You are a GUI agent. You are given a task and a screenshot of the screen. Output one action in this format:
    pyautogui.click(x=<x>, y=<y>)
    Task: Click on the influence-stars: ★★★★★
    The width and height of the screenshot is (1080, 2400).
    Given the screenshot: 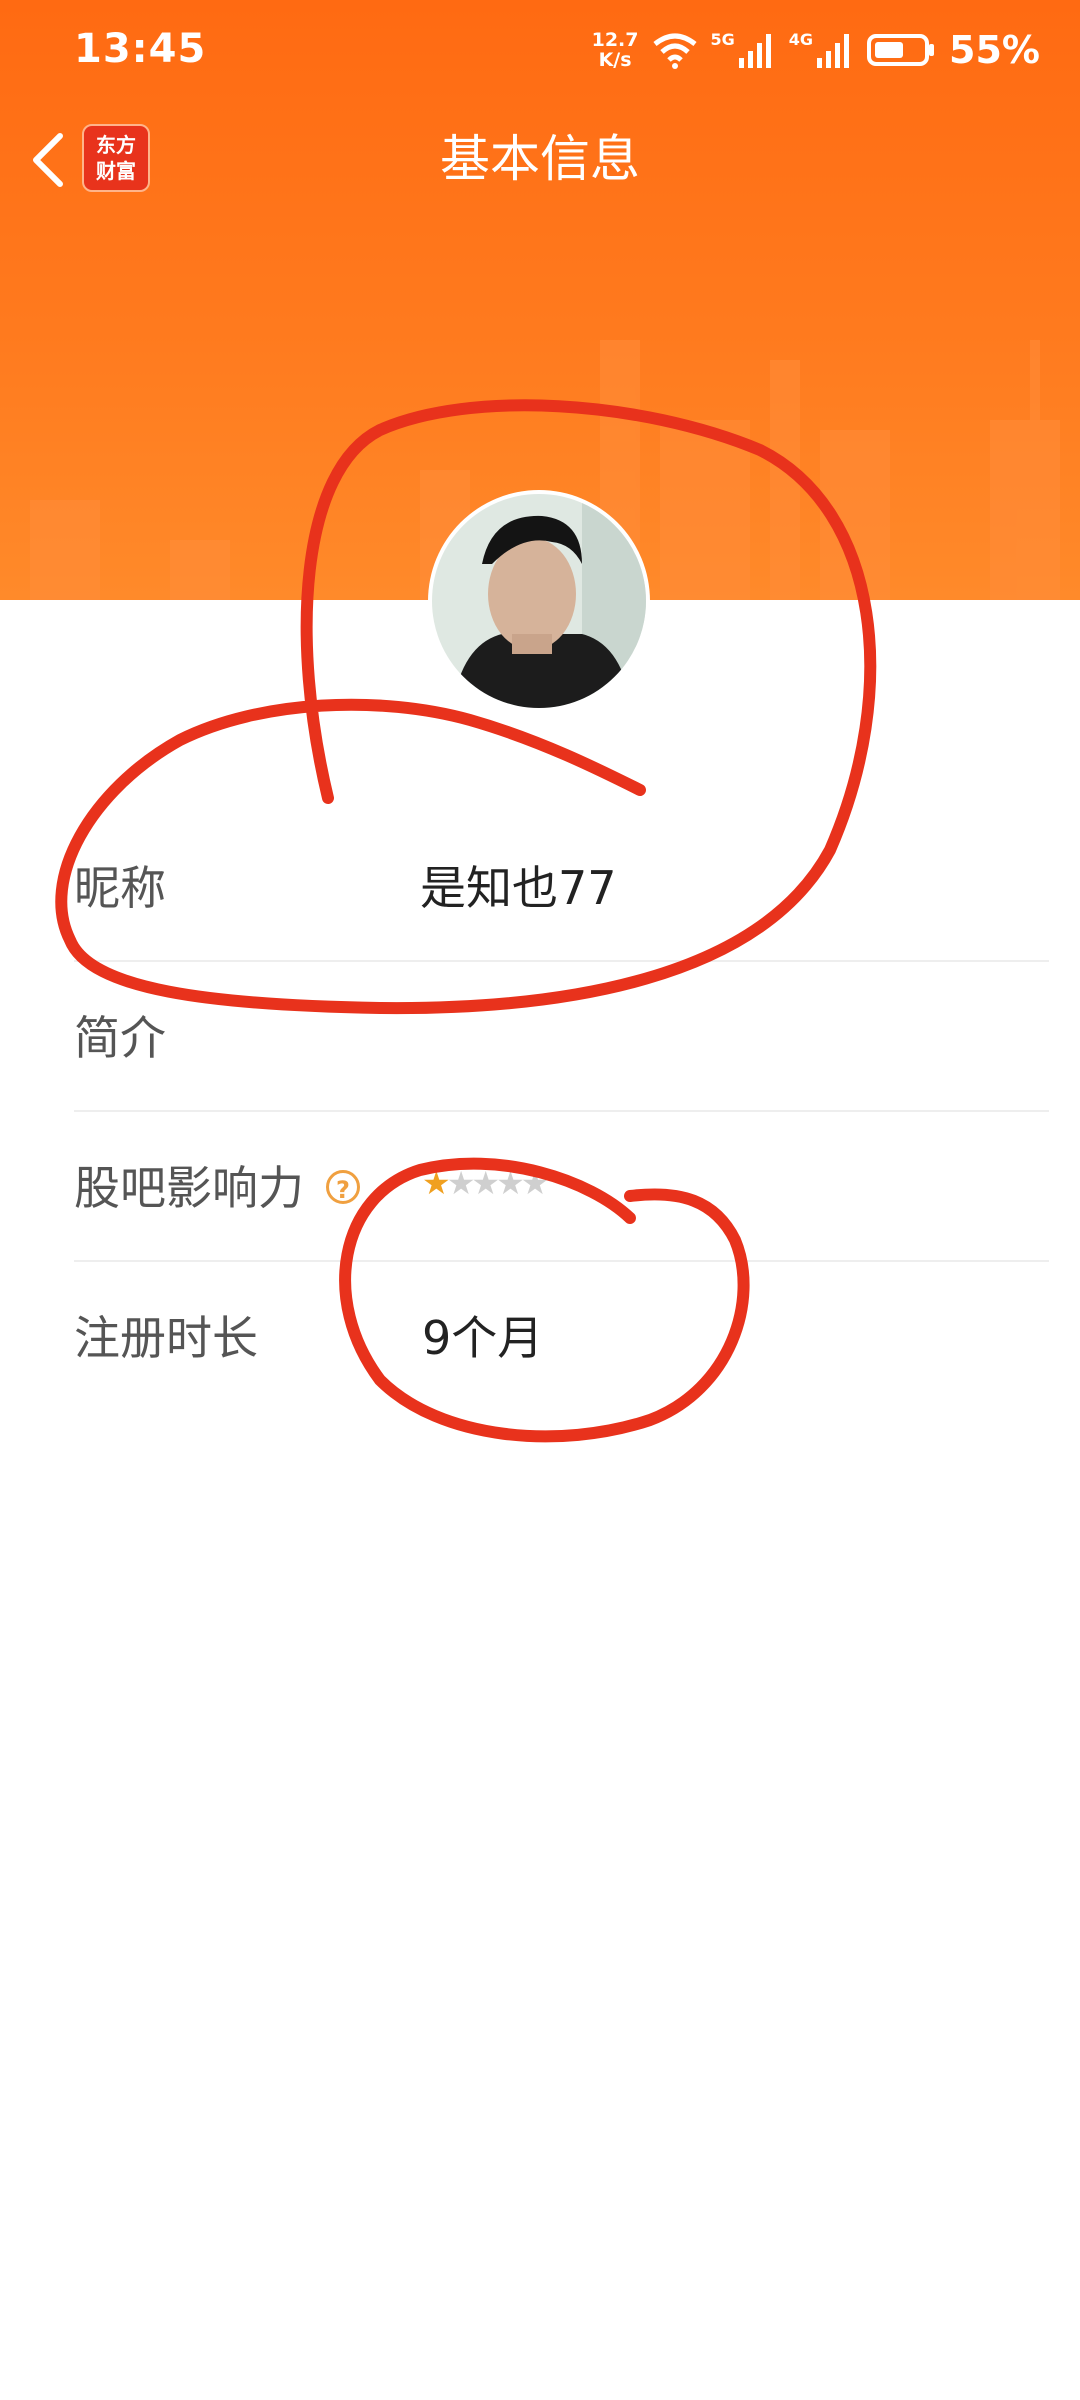 What is the action you would take?
    pyautogui.click(x=486, y=1183)
    